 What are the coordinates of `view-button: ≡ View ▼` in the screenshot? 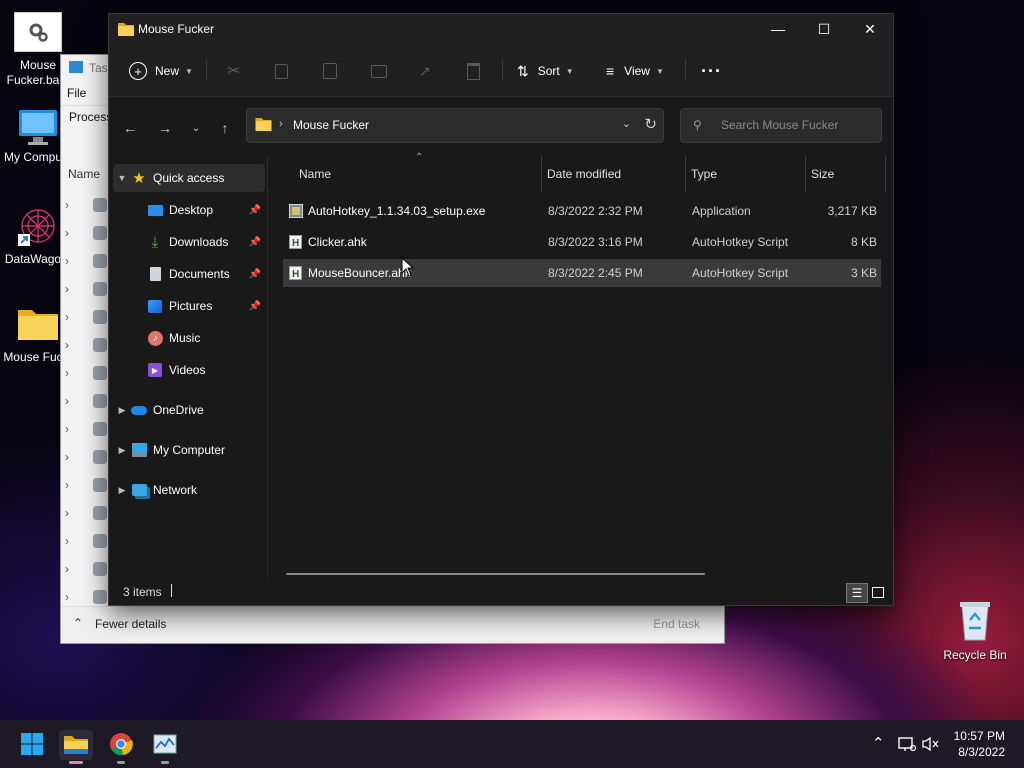 It's located at (635, 71).